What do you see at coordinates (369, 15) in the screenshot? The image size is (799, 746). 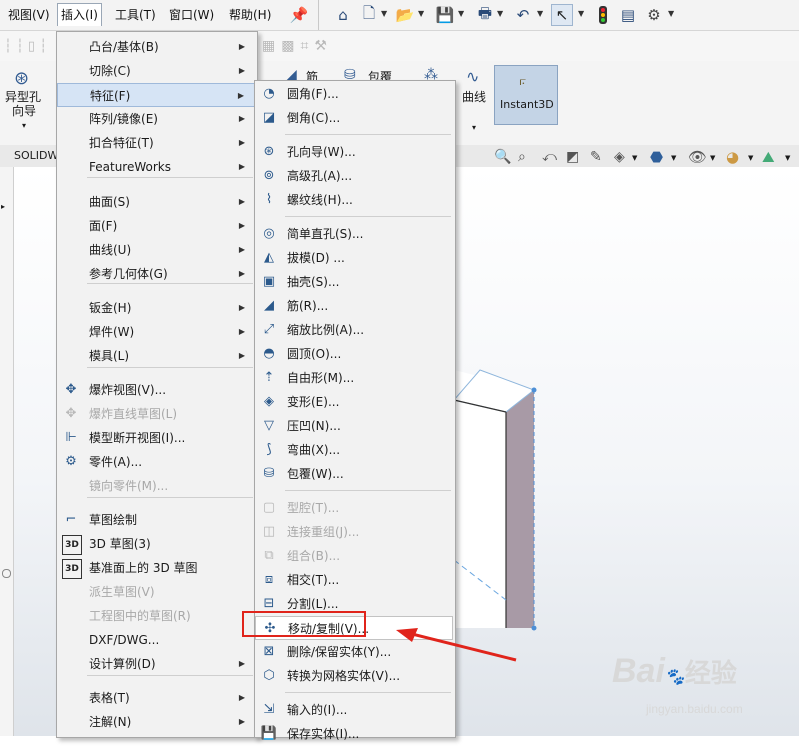 I see `new-document-icon: 🗋` at bounding box center [369, 15].